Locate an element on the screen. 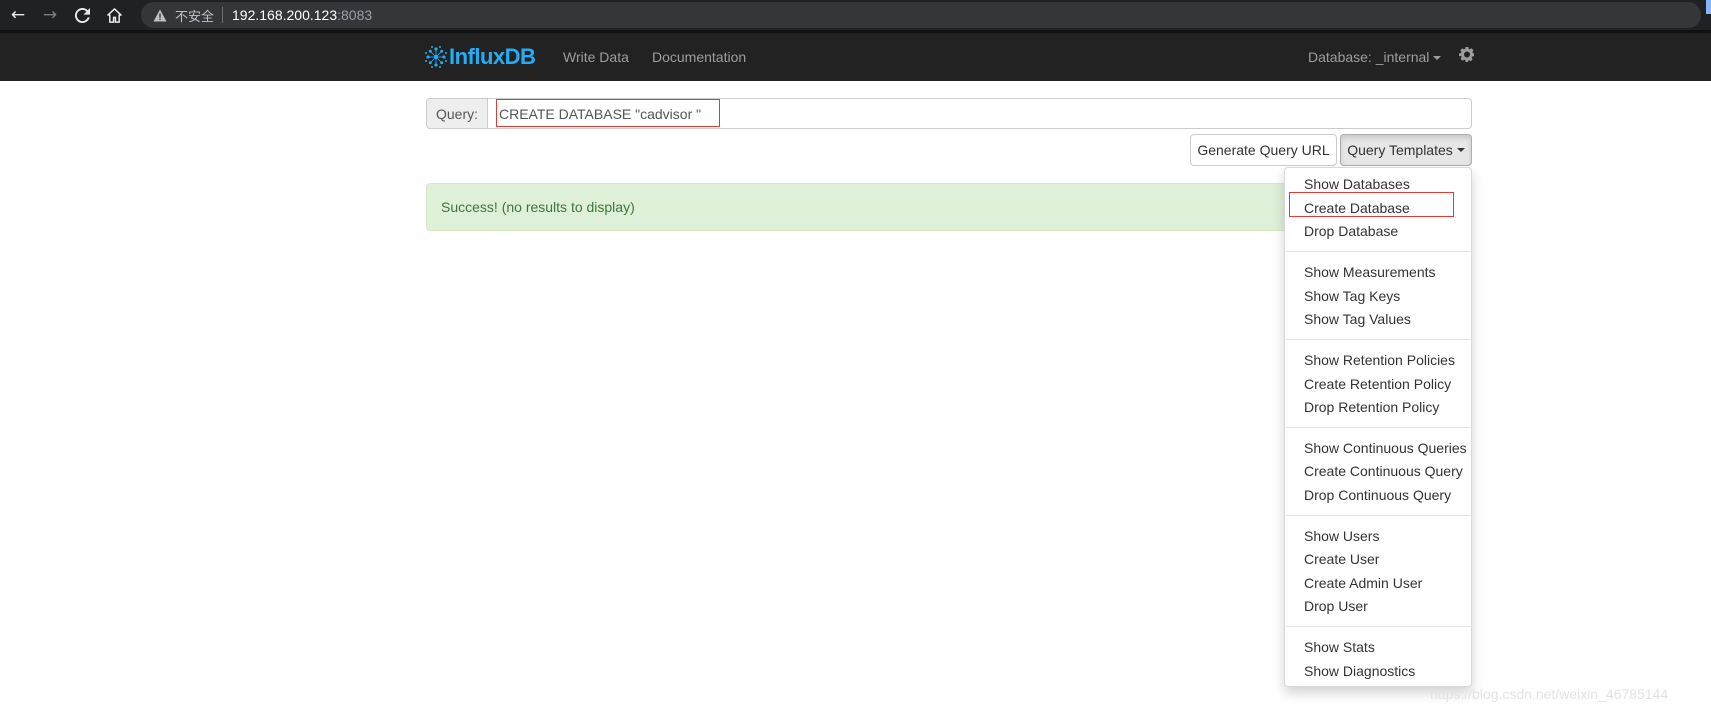  brand-name: InfluxDB is located at coordinates (492, 57).